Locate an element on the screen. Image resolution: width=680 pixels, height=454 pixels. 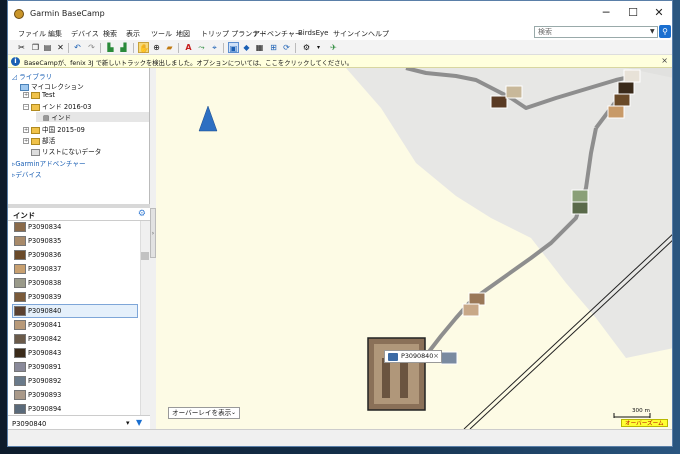
list-item: P3090894 is located at coordinates (74, 408).